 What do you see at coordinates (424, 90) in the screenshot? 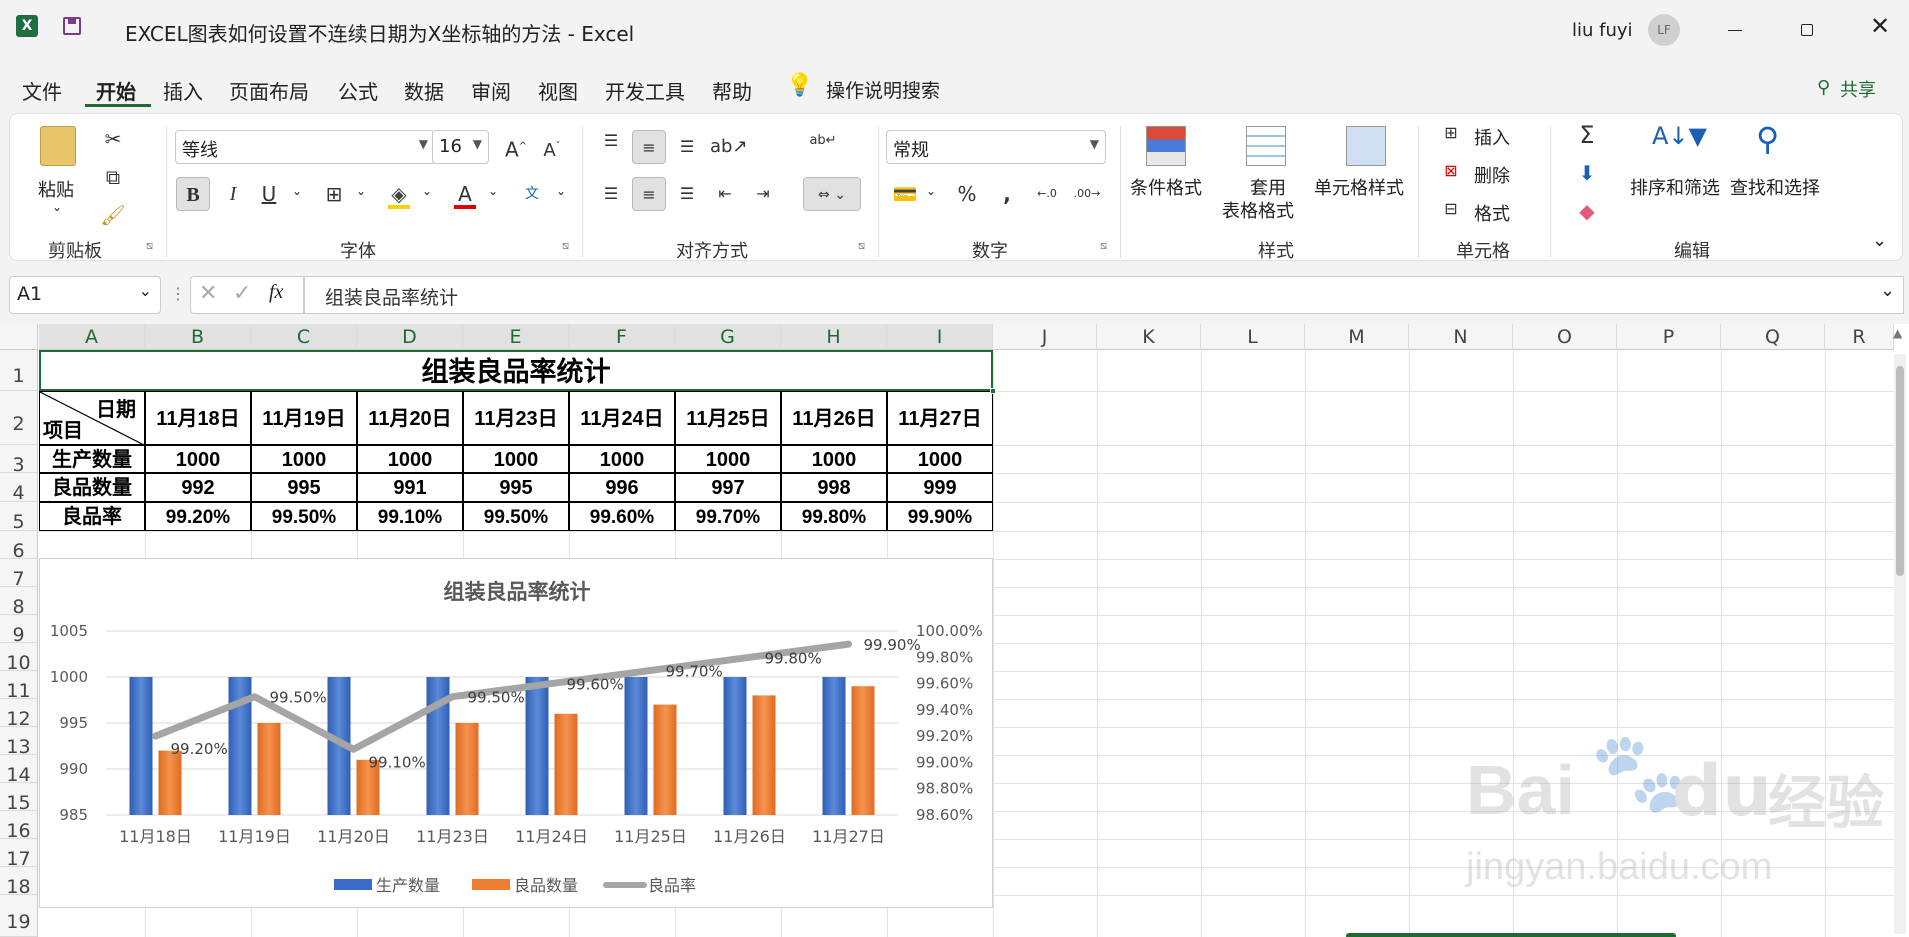
I see `tab-data: 数据` at bounding box center [424, 90].